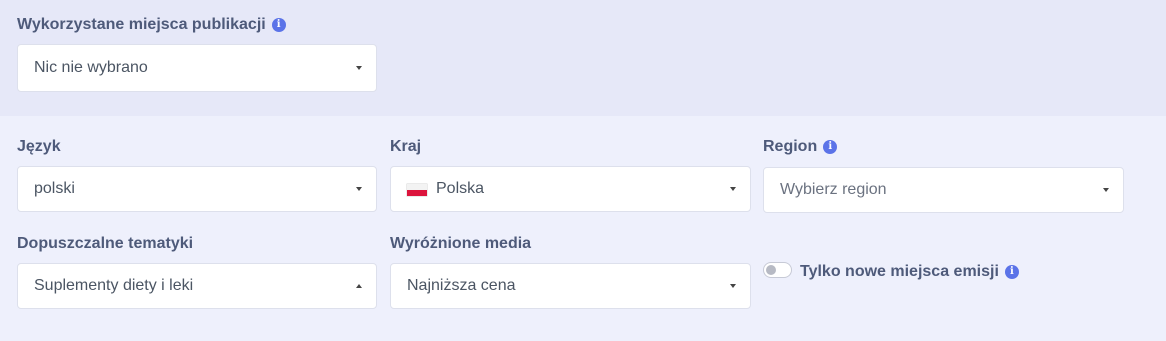 The width and height of the screenshot is (1166, 341). I want to click on country-select: Polska, so click(570, 189).